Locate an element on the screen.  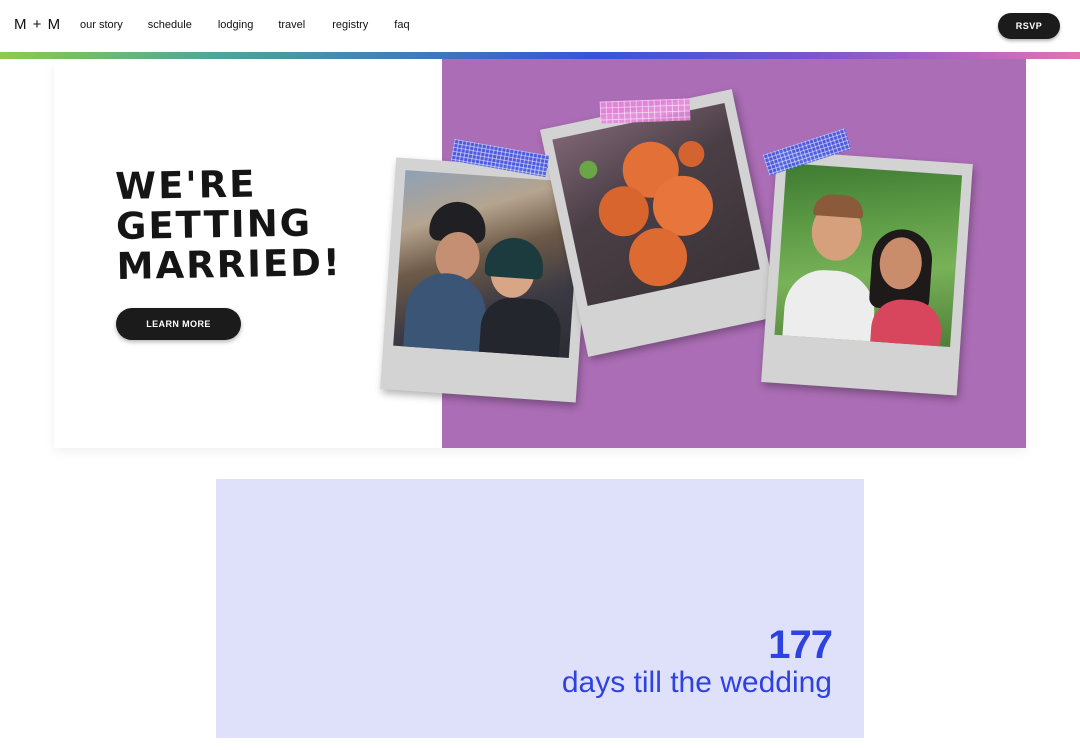
polaroid-photo-couple-garden is located at coordinates (867, 273).